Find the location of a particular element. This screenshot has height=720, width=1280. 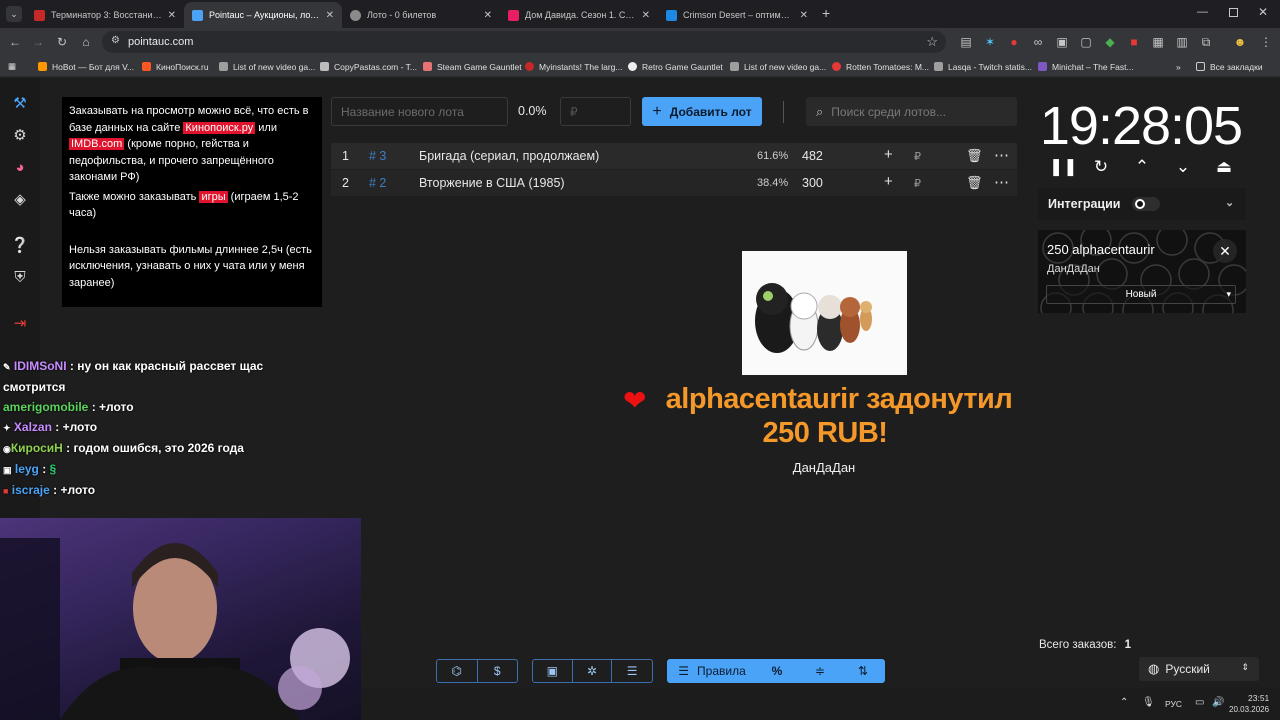

settings-gear-icon: ⚙ is located at coordinates (20, 136).